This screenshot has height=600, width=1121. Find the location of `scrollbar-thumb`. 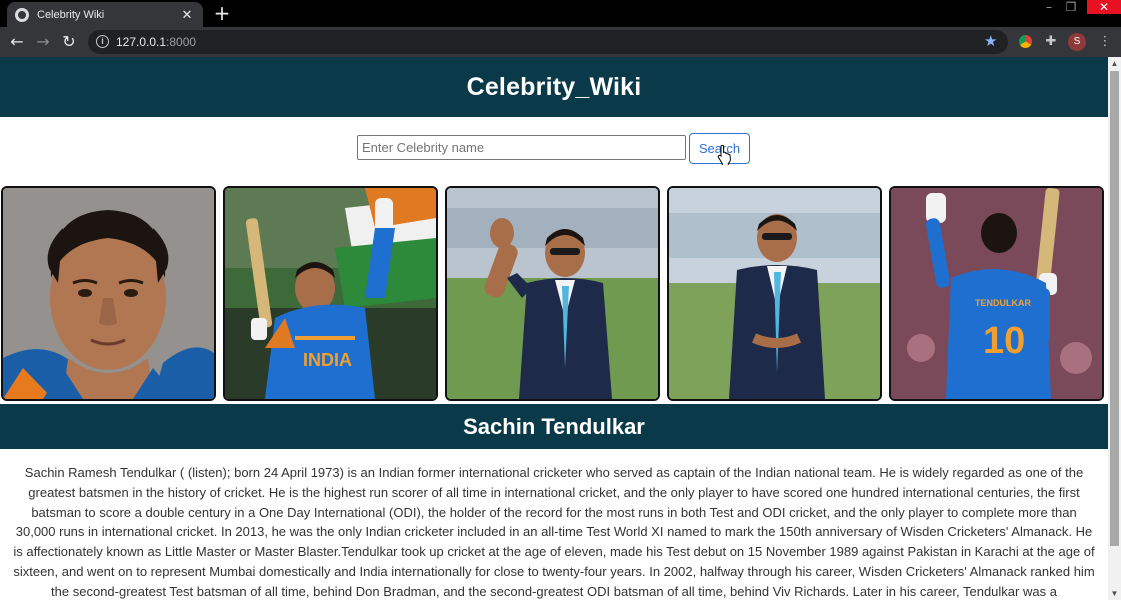

scrollbar-thumb is located at coordinates (1114, 308).